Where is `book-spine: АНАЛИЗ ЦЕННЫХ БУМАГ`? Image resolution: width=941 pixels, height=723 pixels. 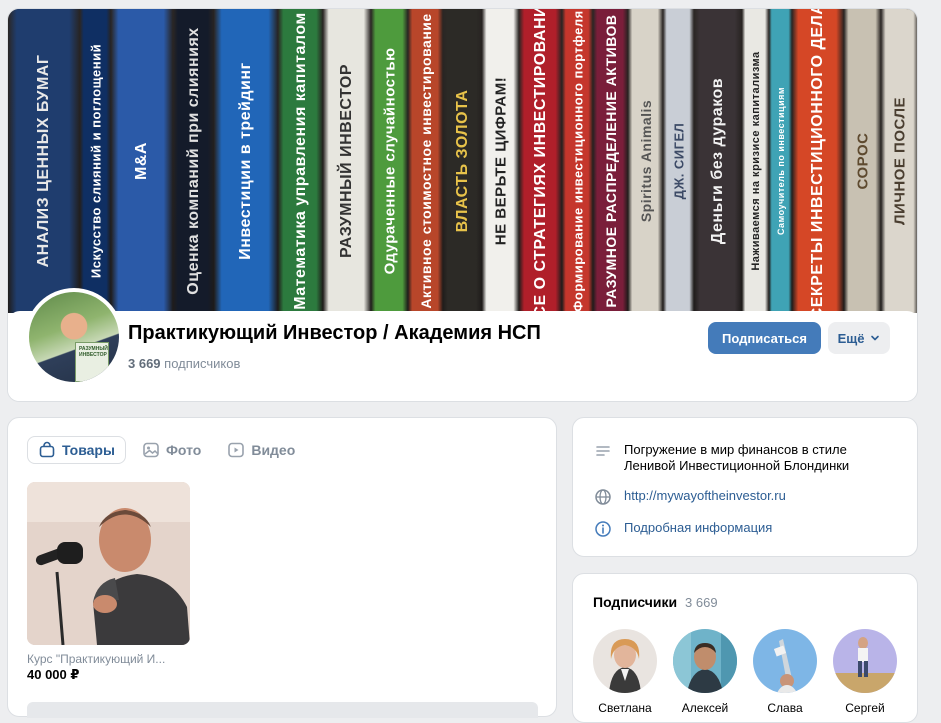 book-spine: АНАЛИЗ ЦЕННЫХ БУМАГ is located at coordinates (44, 161).